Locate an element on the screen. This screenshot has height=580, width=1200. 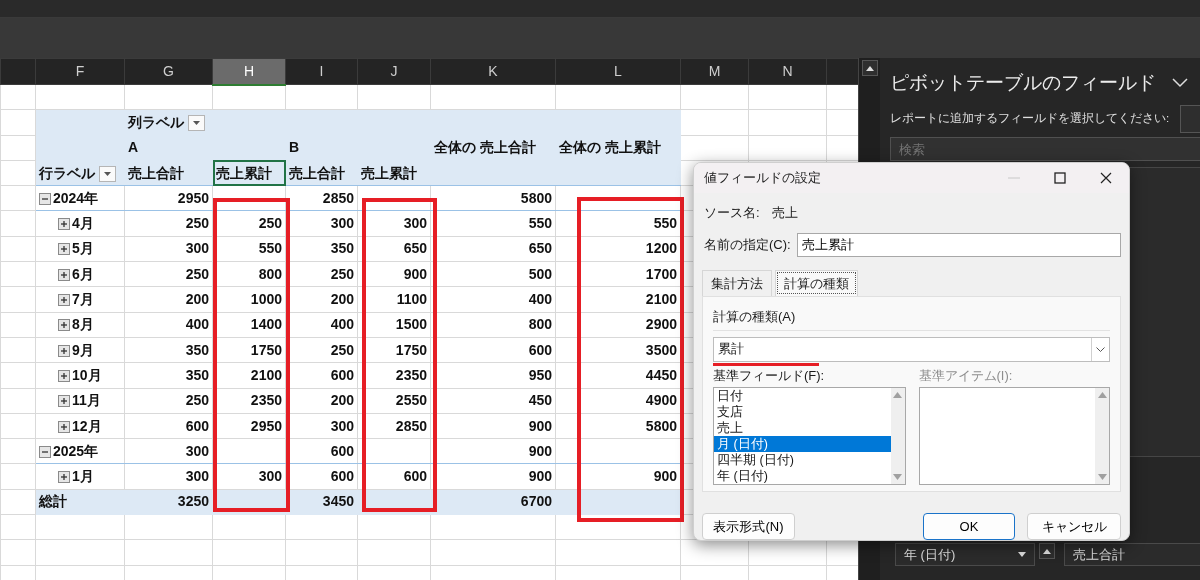
row-label: 12月 is located at coordinates (87, 425).